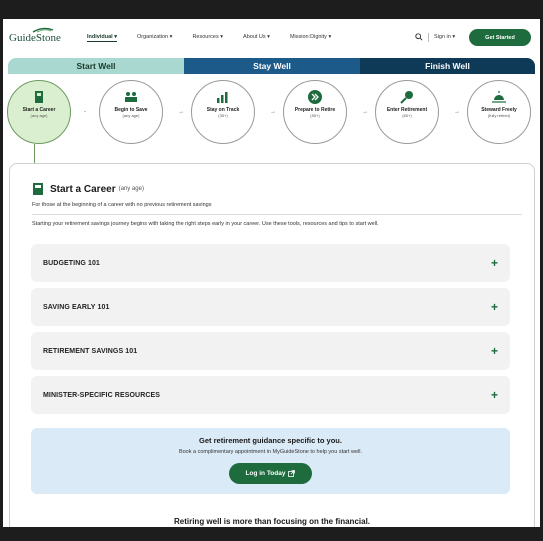 The width and height of the screenshot is (543, 541). I want to click on header-separator, so click(428, 37).